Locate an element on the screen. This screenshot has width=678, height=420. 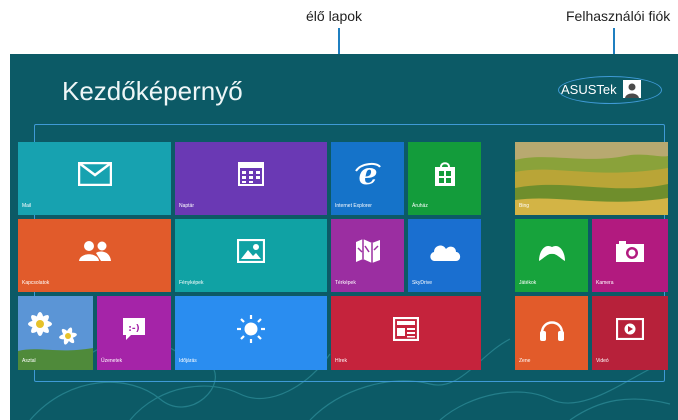
internet-explorer-icon: e is located at coordinates (368, 174).